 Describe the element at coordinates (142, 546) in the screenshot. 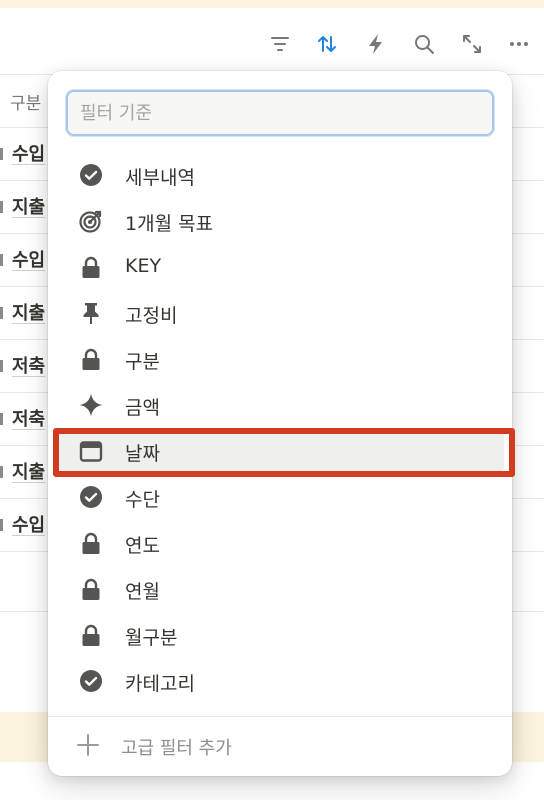

I see `filter-option-label: 연도` at that location.